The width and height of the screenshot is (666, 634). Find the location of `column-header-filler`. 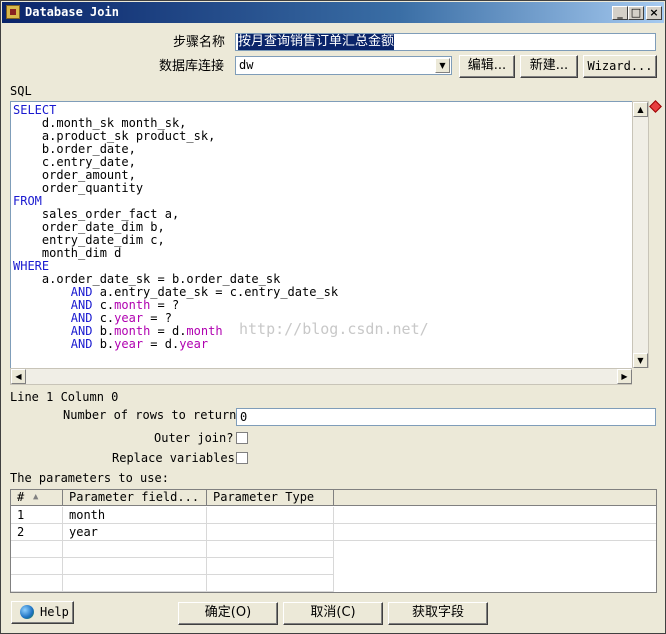

column-header-filler is located at coordinates (495, 498).